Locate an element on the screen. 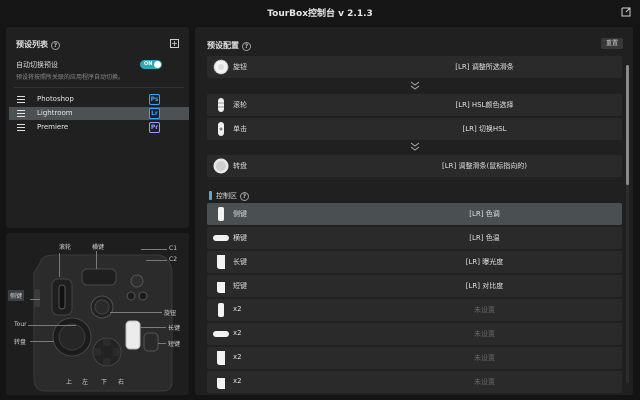 The width and height of the screenshot is (640, 400). flat-key-label: 横键 is located at coordinates (98, 247).